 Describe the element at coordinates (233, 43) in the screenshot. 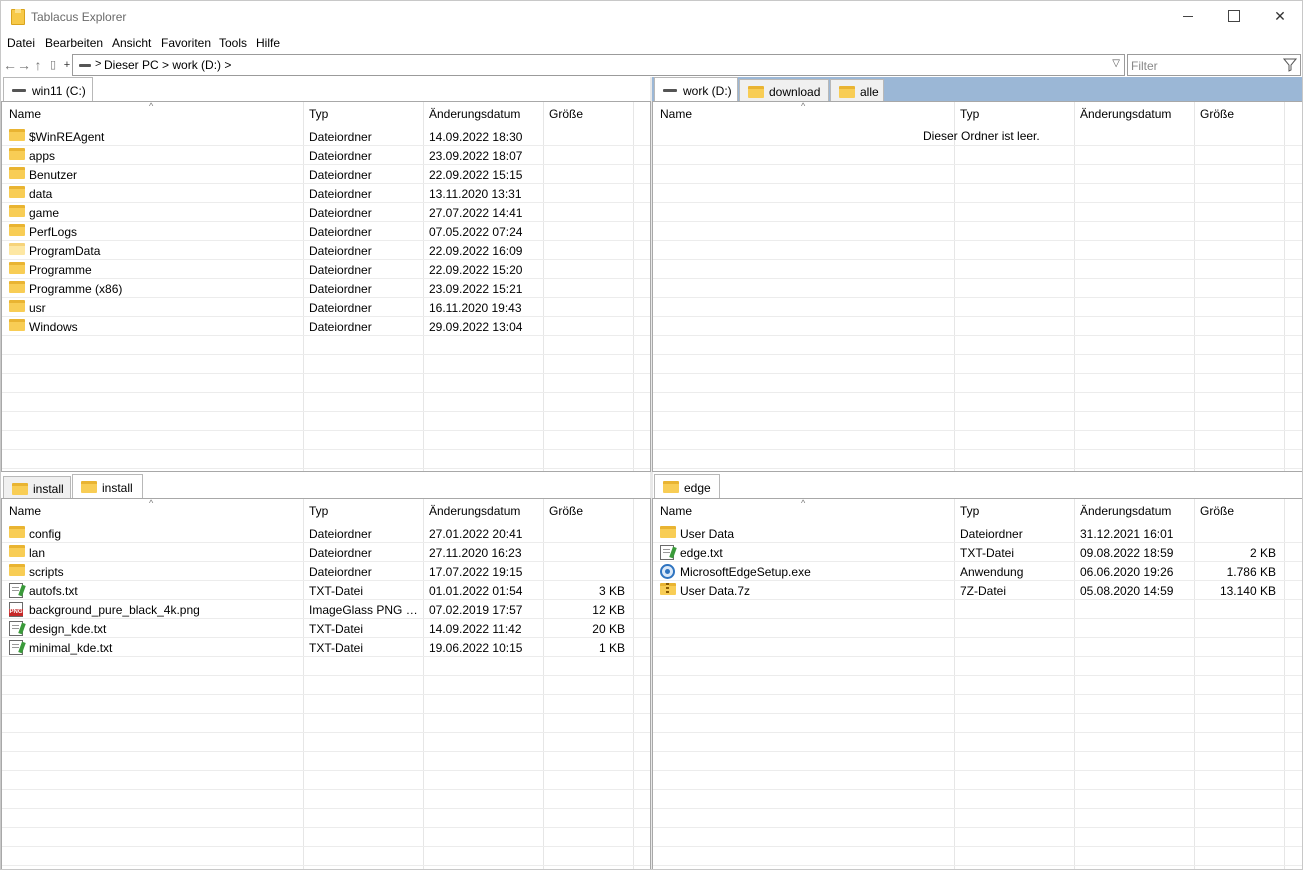

I see `menu-tools: Tools` at that location.